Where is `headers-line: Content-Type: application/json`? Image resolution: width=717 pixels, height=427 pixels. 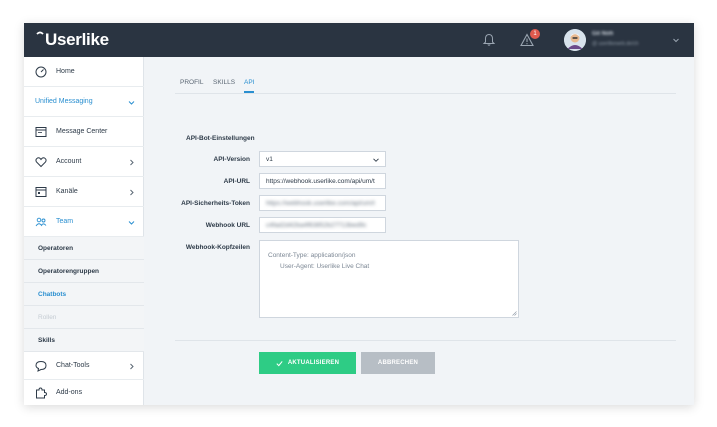
headers-line: Content-Type: application/json is located at coordinates (312, 255).